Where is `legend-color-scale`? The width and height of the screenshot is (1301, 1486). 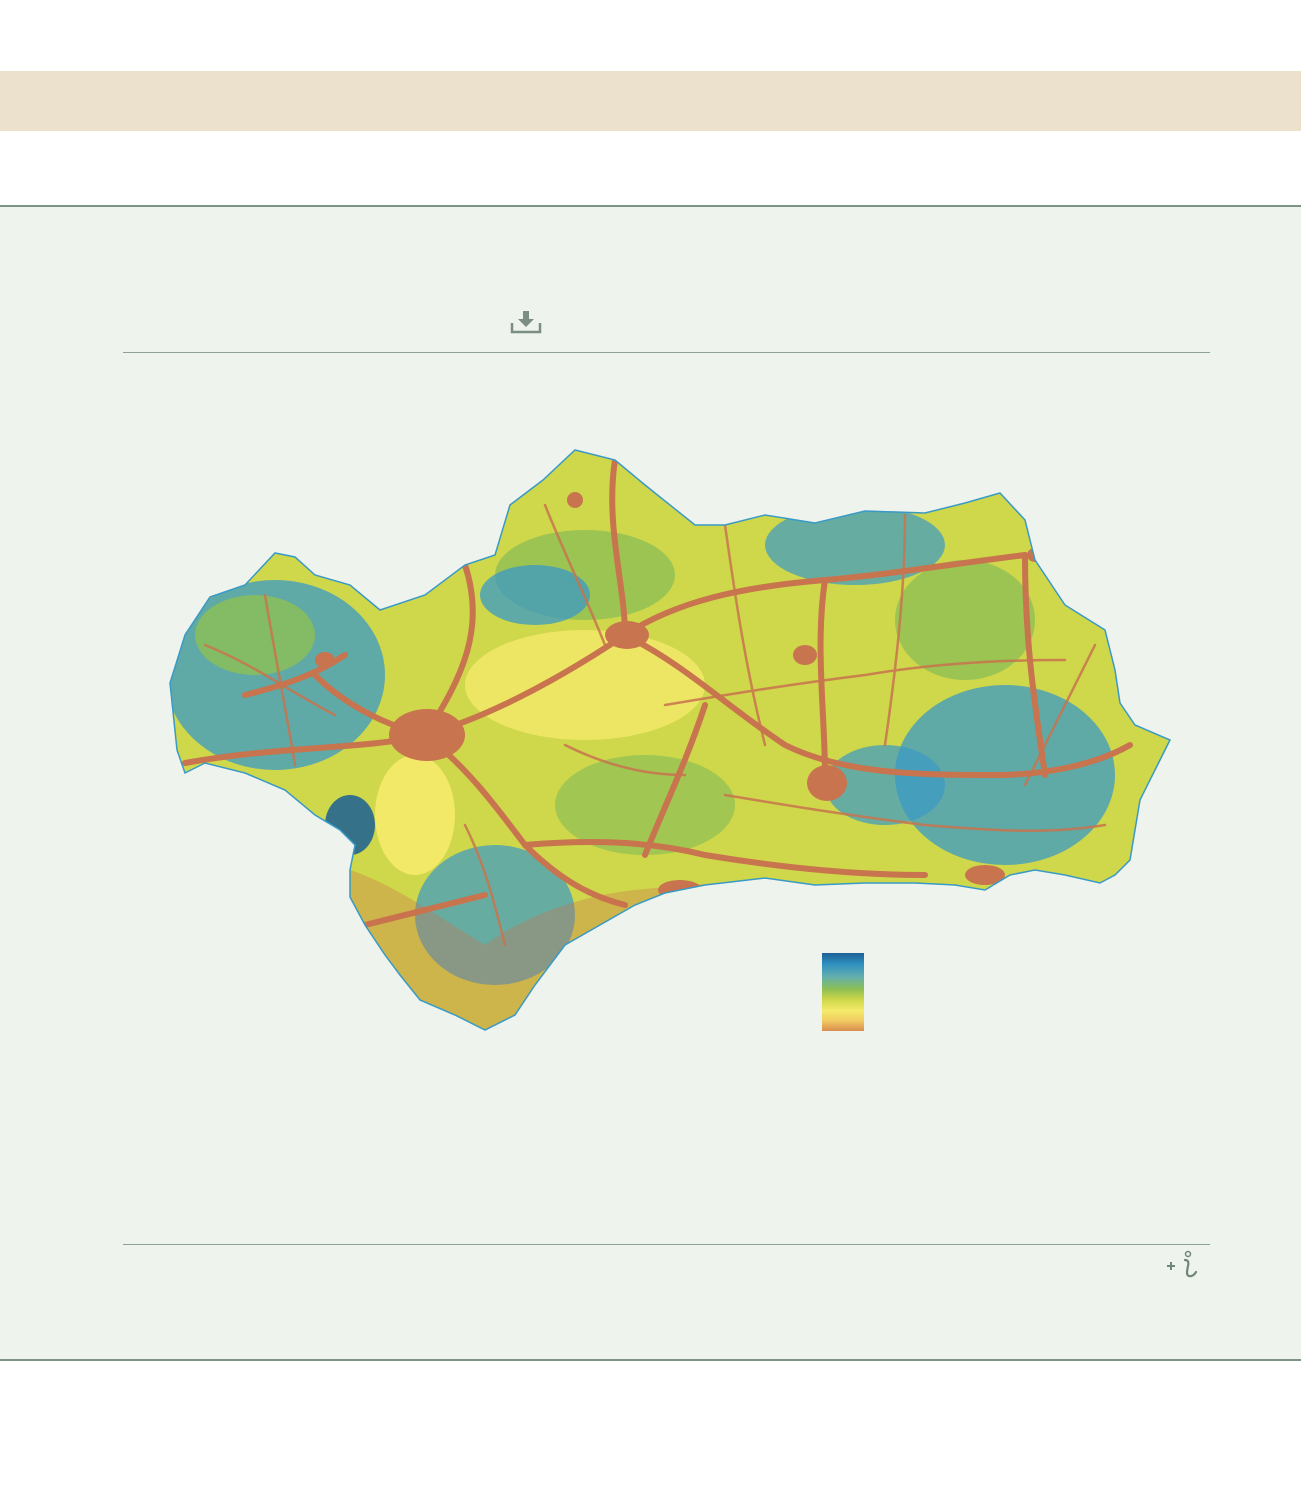
legend-color-scale is located at coordinates (843, 992).